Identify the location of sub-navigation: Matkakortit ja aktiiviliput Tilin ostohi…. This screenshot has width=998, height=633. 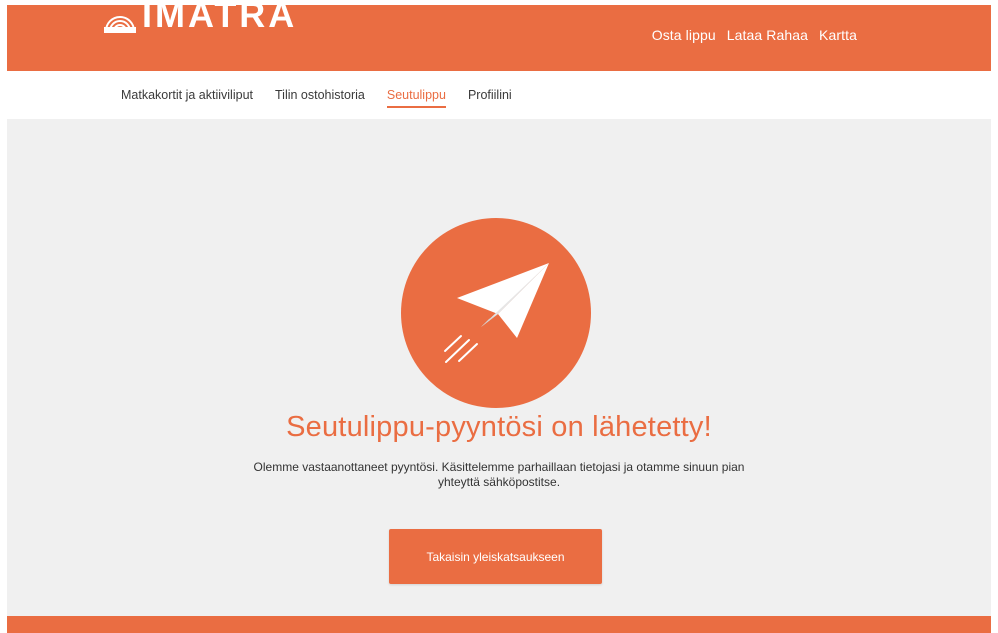
(499, 95).